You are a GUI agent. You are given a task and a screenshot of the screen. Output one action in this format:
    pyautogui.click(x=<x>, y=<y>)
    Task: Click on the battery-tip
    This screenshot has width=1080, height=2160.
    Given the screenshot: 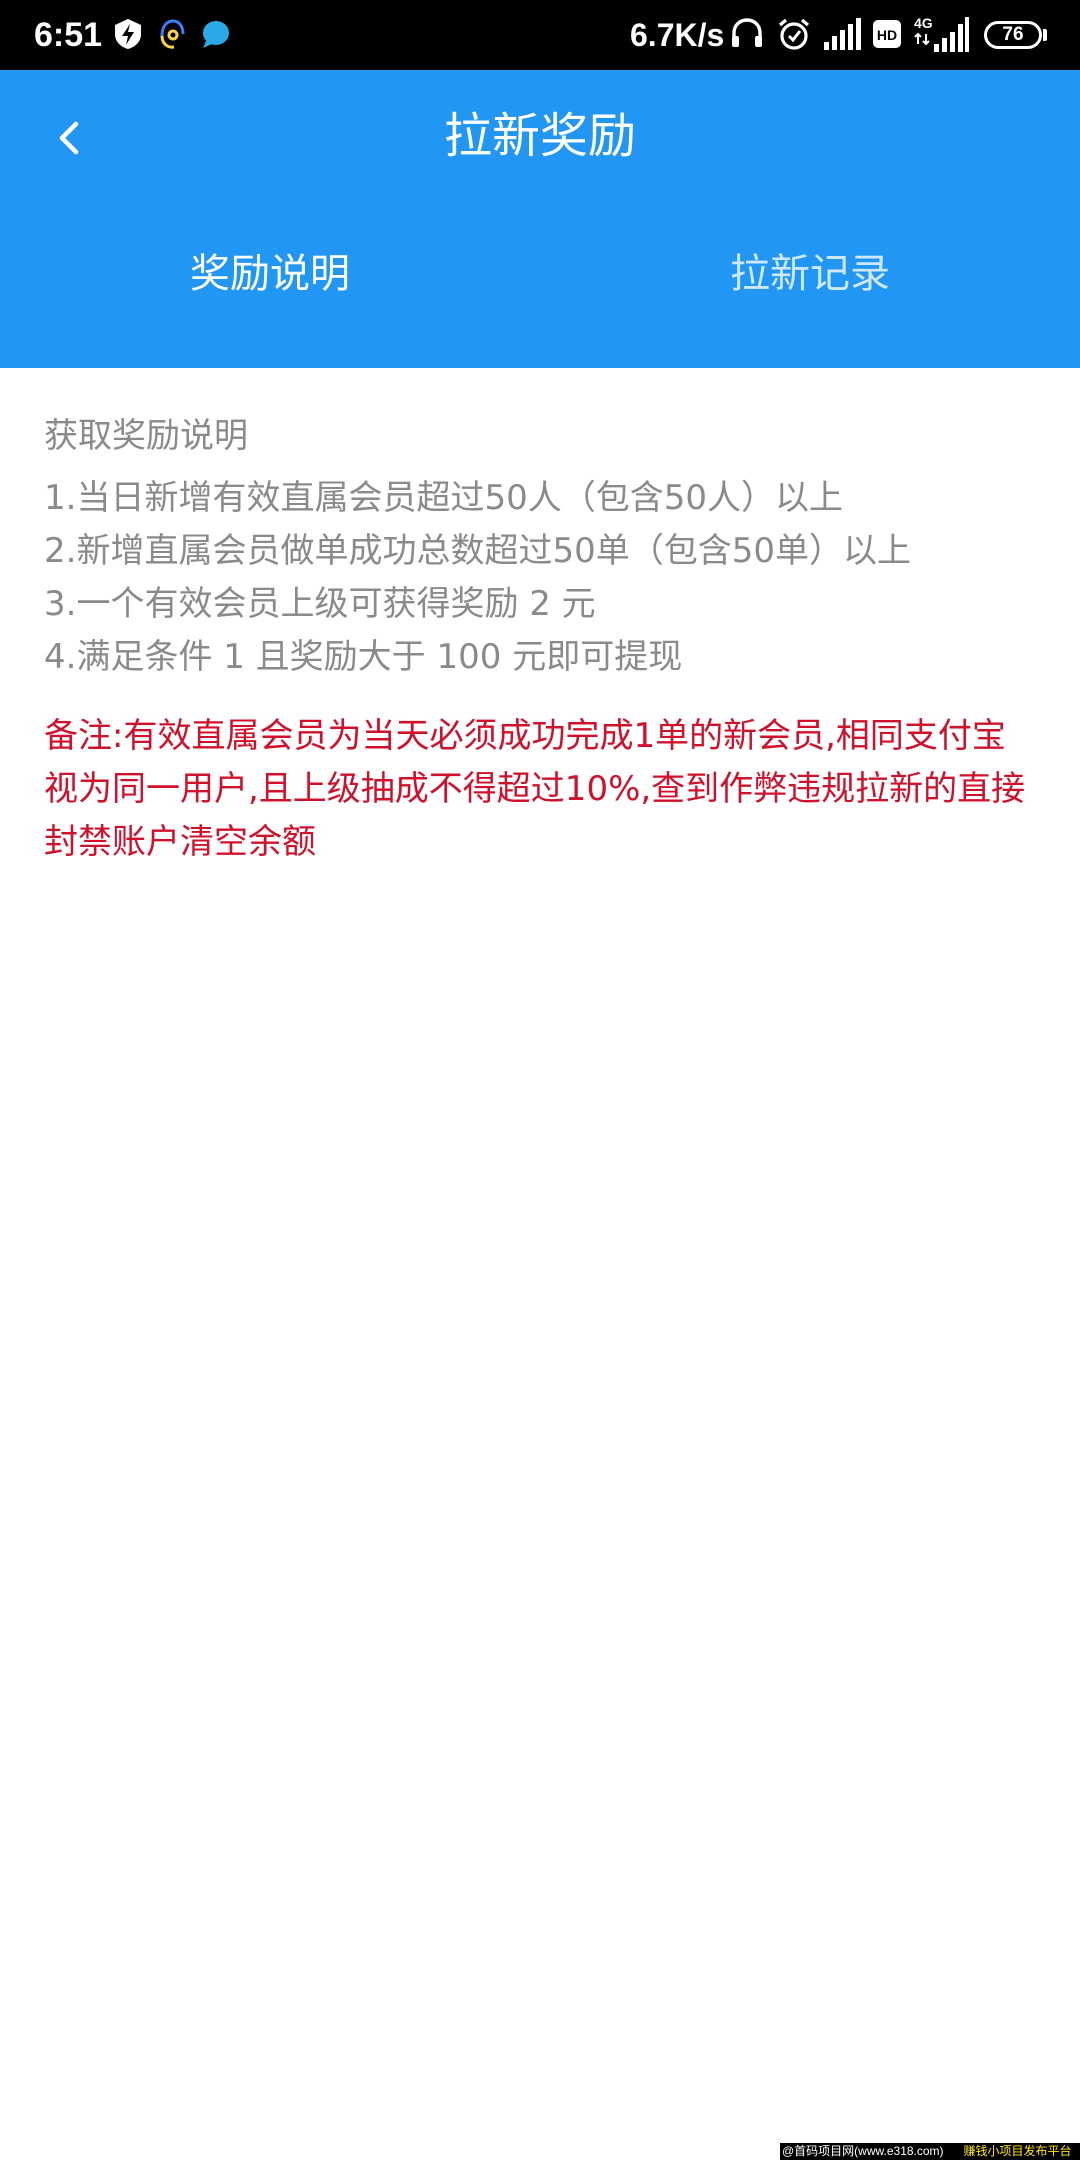 What is the action you would take?
    pyautogui.click(x=1045, y=35)
    